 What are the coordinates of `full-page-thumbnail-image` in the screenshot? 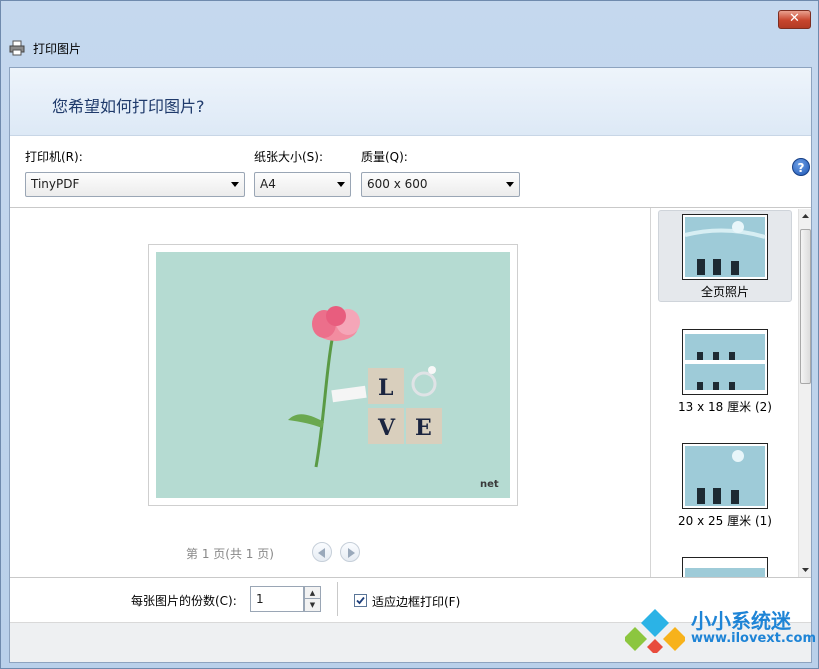 It's located at (725, 247).